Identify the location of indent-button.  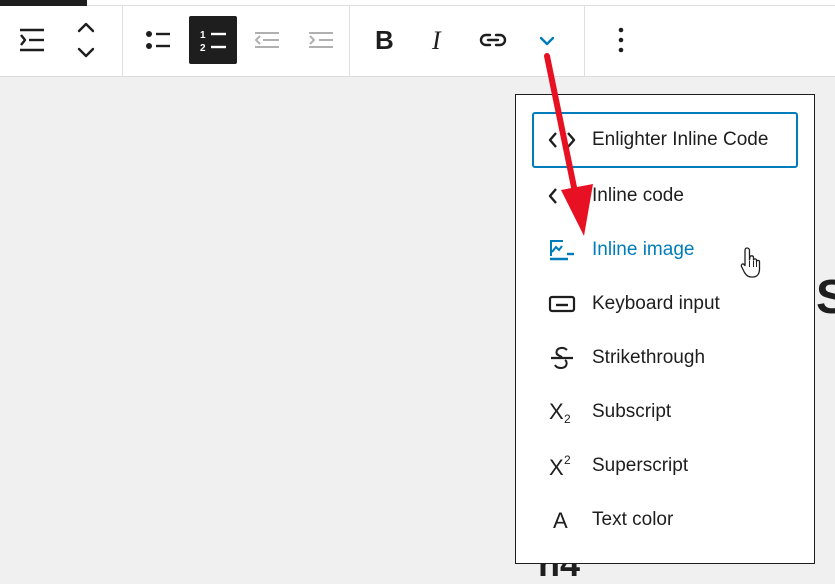
(321, 40).